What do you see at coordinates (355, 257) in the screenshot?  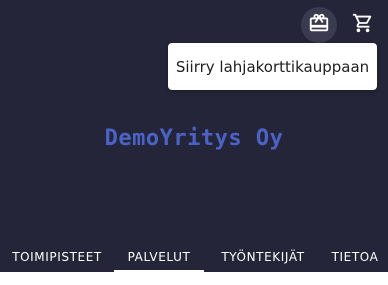 I see `tab-tietoa: TIETOA` at bounding box center [355, 257].